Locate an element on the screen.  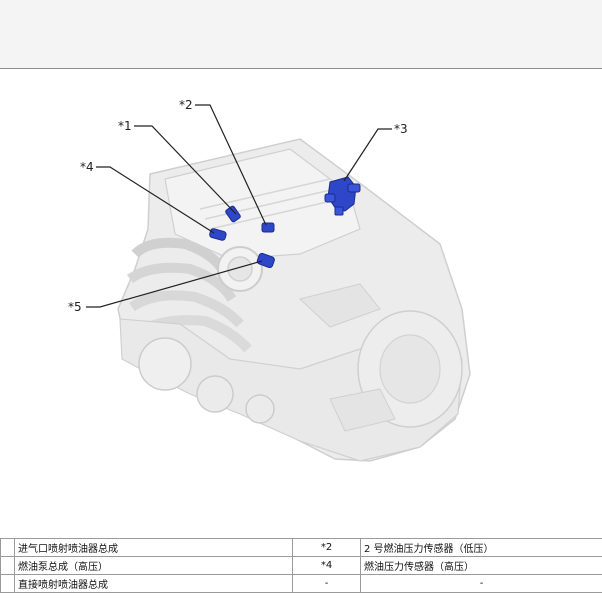
legend-right-text: 2 号燃油压力传感器（低压） is located at coordinates (481, 547).